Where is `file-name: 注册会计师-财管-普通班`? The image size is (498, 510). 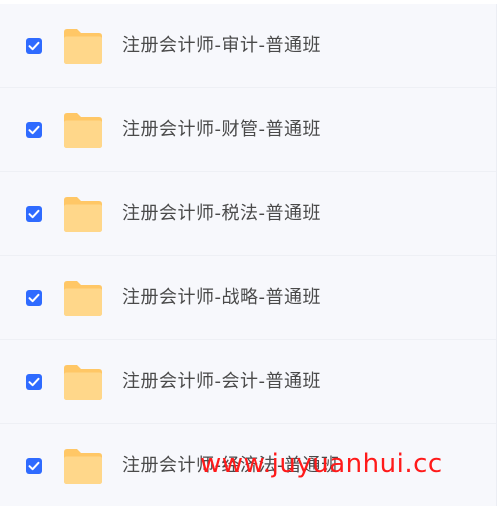 file-name: 注册会计师-财管-普通班 is located at coordinates (221, 129).